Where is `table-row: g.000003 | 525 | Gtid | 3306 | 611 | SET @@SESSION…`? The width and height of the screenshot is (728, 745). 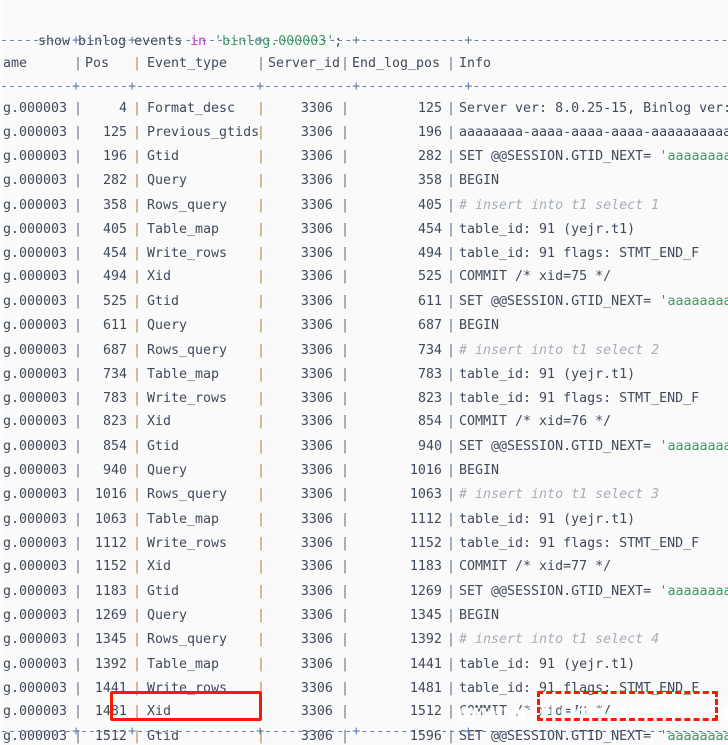
table-row: g.000003 | 525 | Gtid | 3306 | 611 | SET @@SESSION… is located at coordinates (364, 302).